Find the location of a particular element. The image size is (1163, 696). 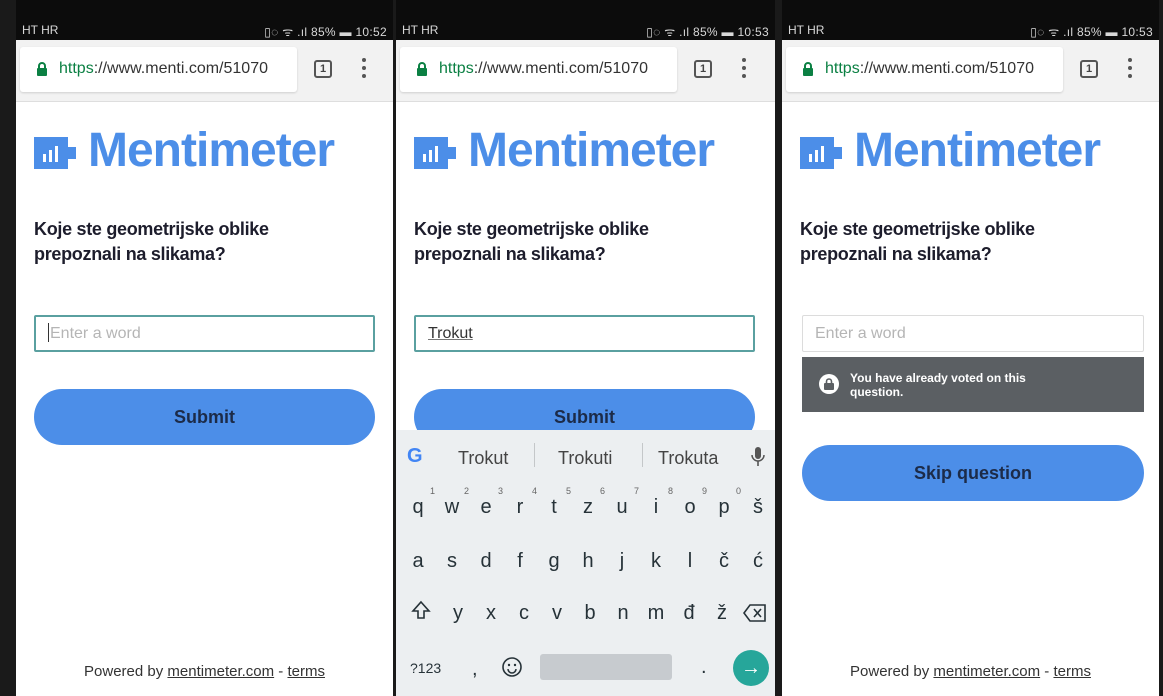

key-b: b is located at coordinates (590, 613).